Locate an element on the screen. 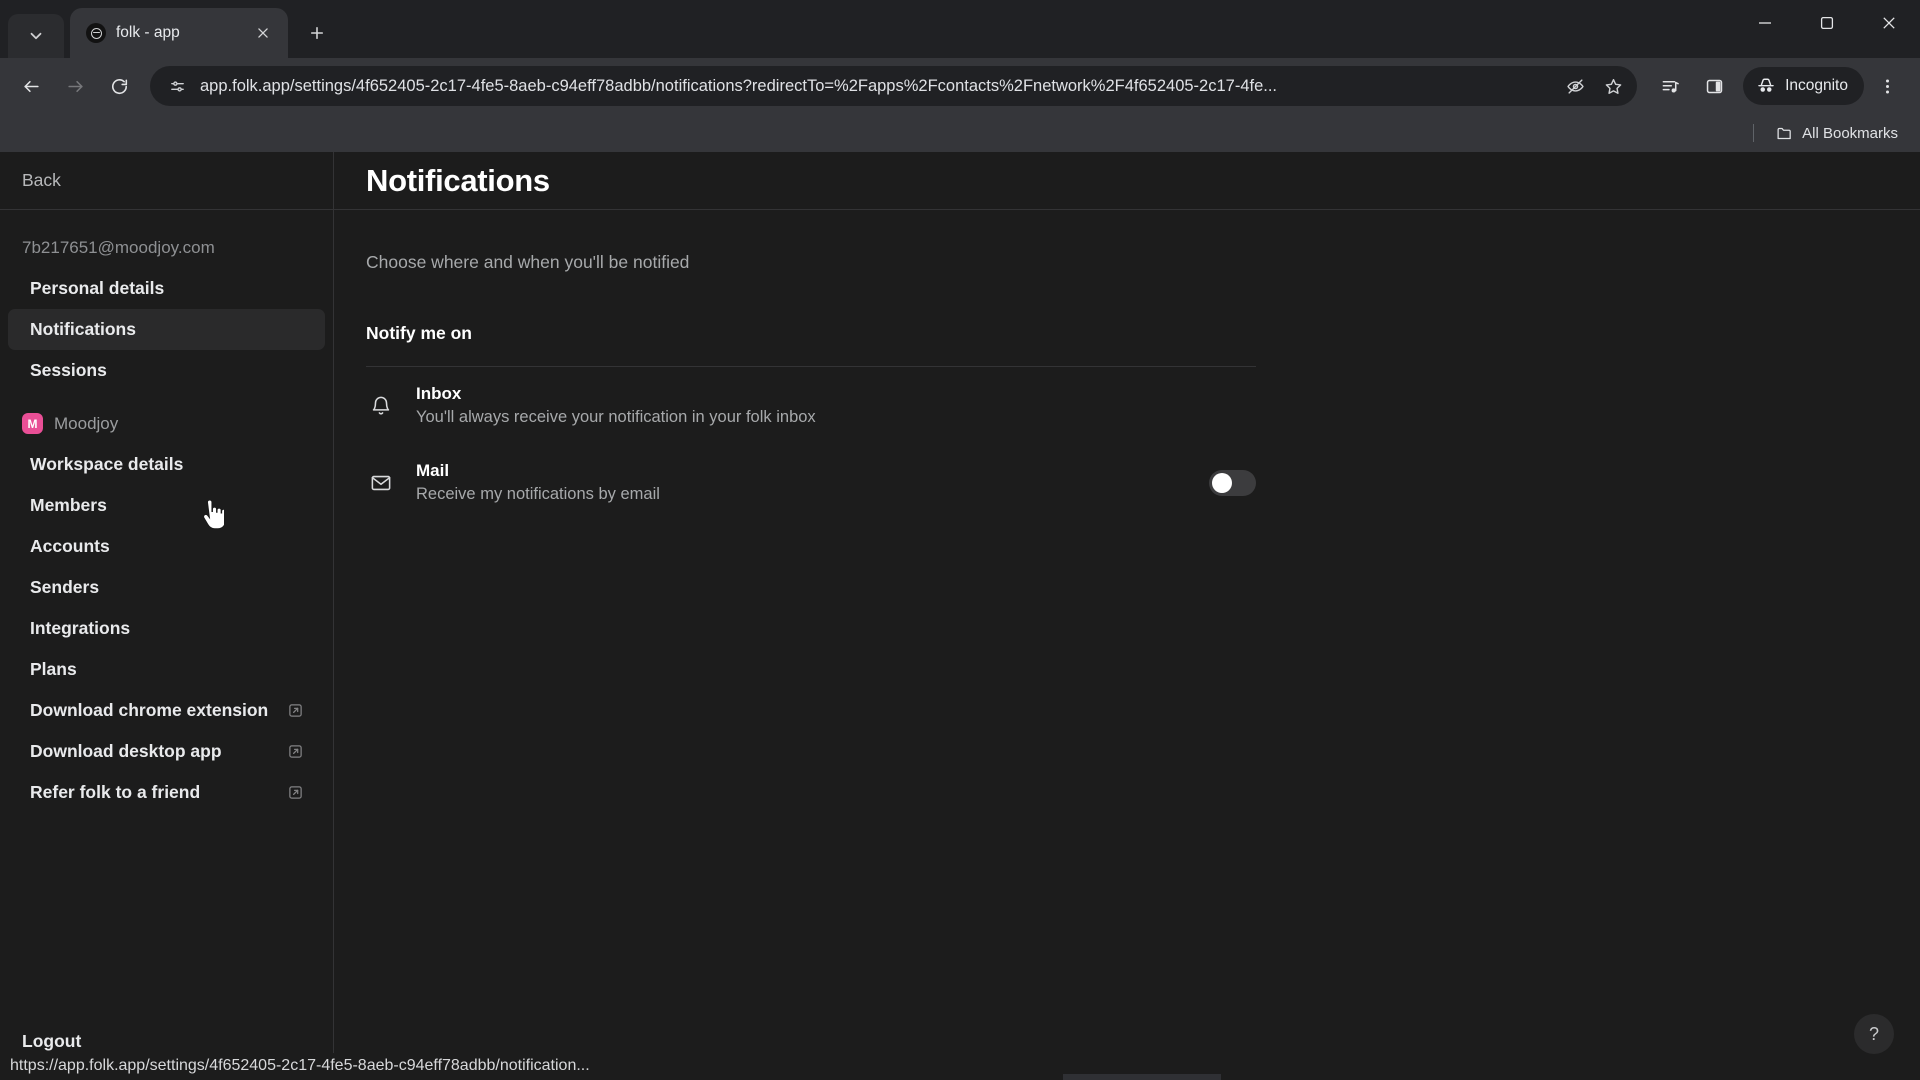 The width and height of the screenshot is (1920, 1080). forward-arrow-icon is located at coordinates (75, 86).